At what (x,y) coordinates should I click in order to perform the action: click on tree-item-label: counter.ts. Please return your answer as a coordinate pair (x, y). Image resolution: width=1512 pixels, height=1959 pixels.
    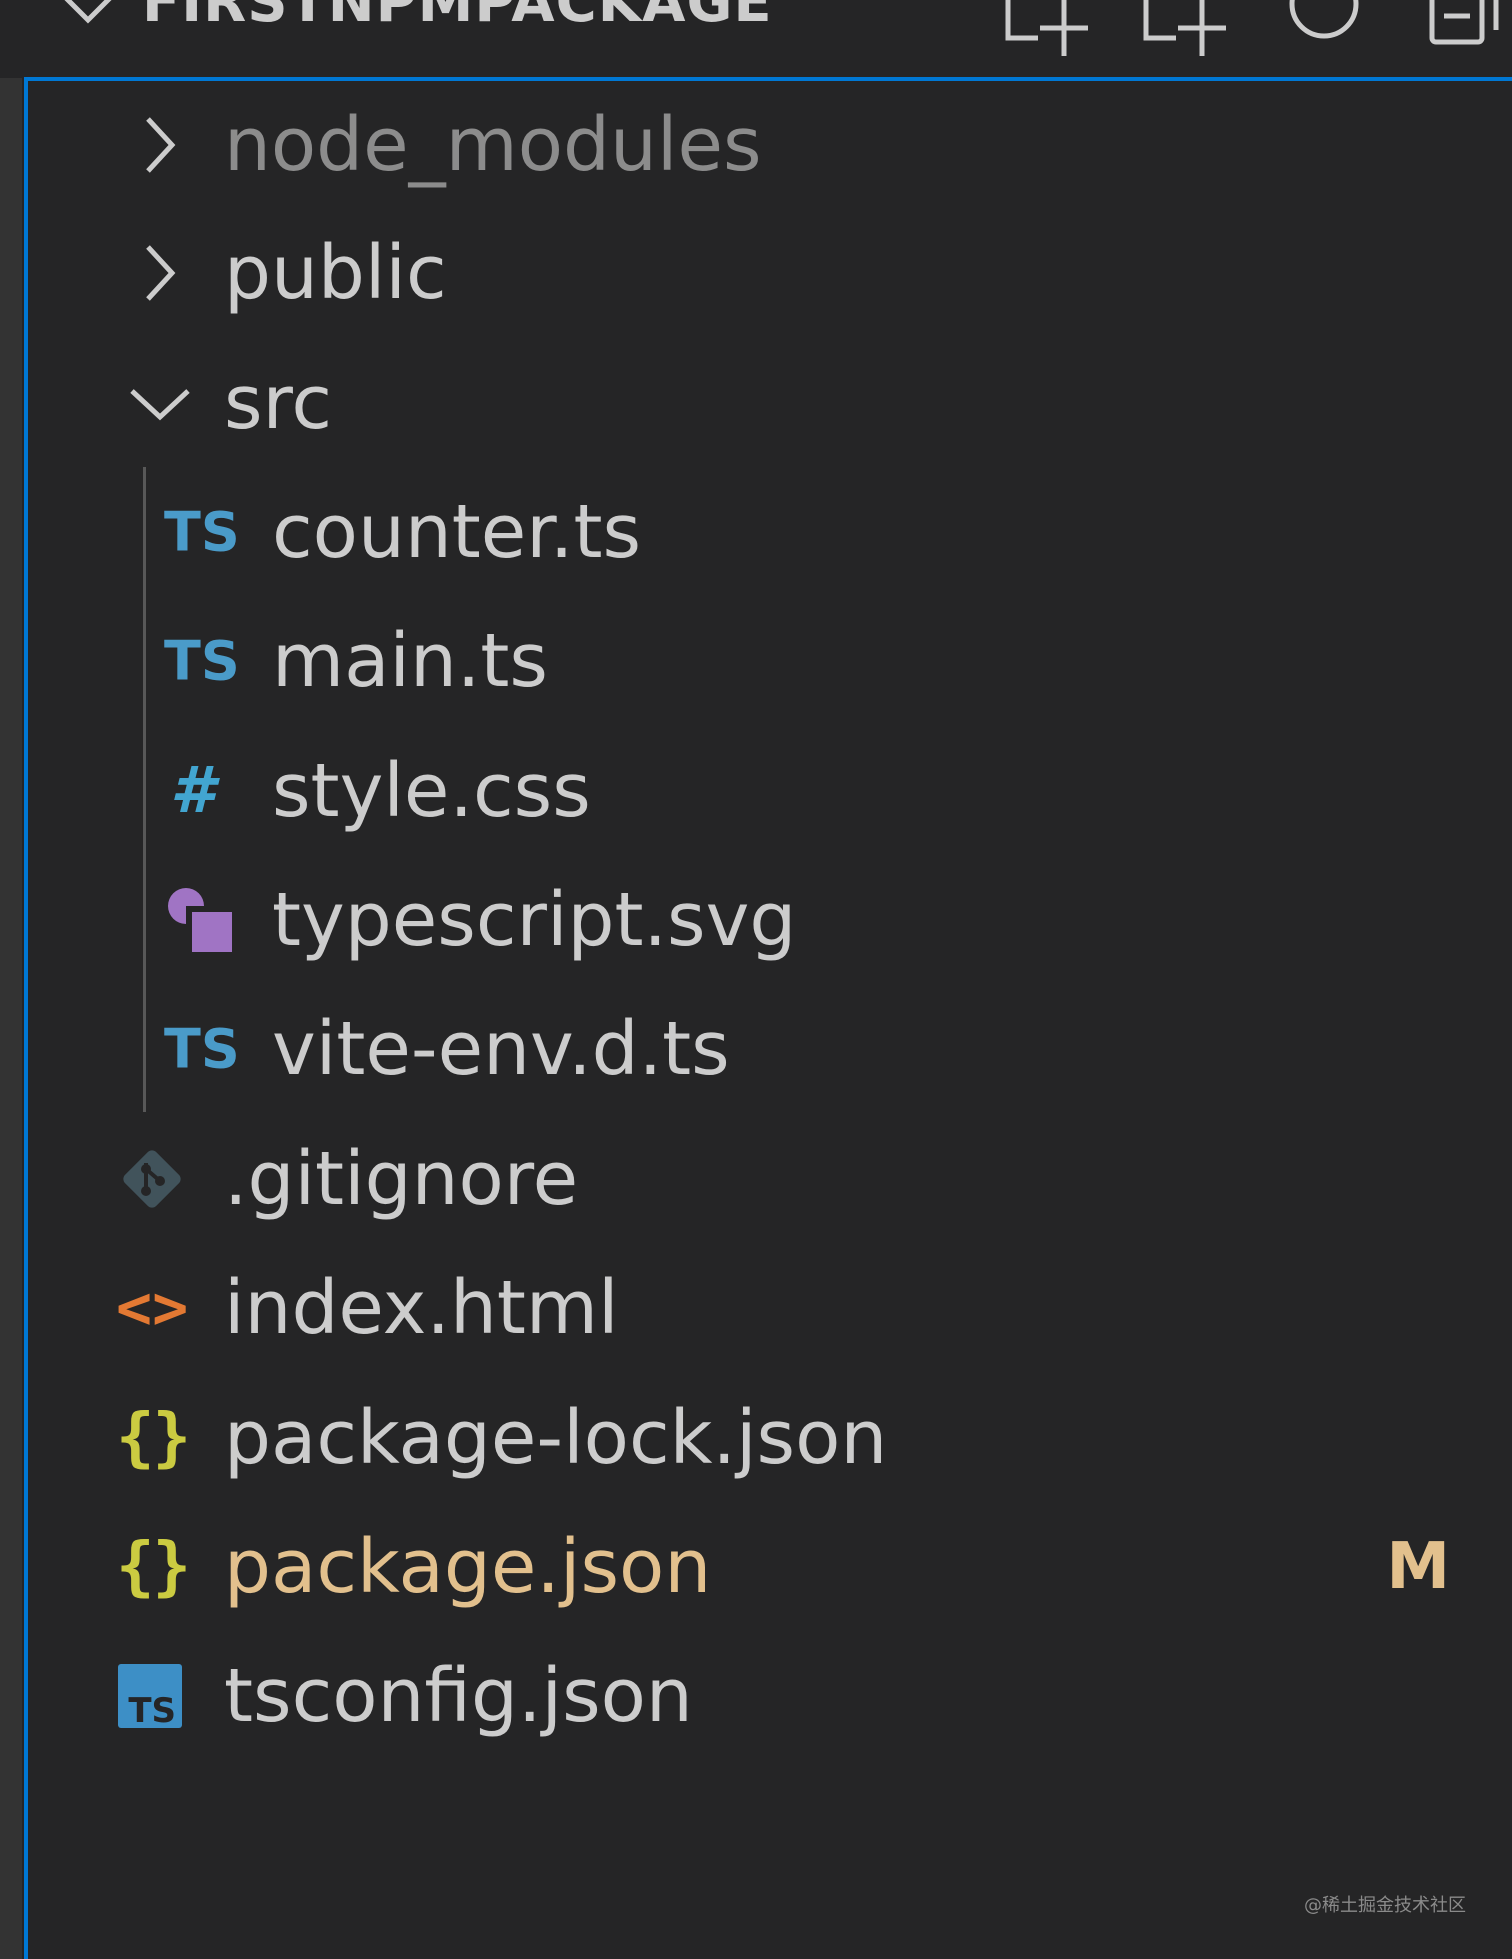
    Looking at the image, I should click on (457, 532).